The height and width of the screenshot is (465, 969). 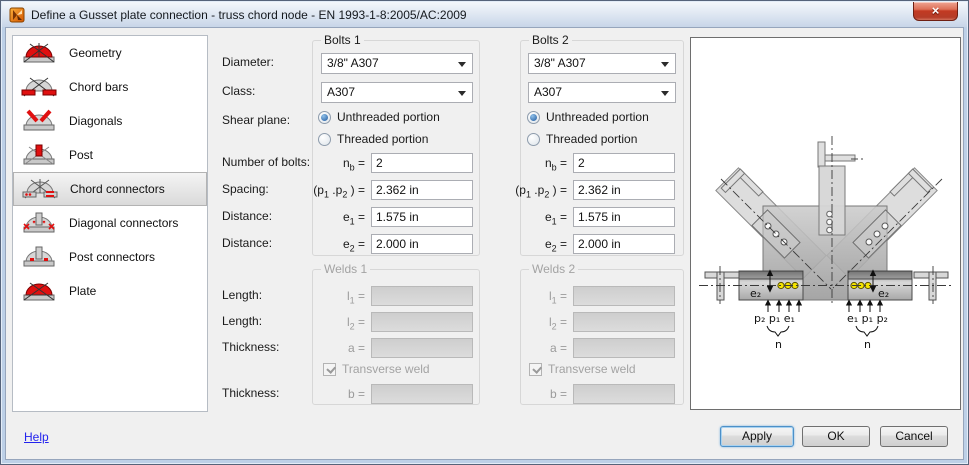 I want to click on bolts2-class-select: A307, so click(x=602, y=92).